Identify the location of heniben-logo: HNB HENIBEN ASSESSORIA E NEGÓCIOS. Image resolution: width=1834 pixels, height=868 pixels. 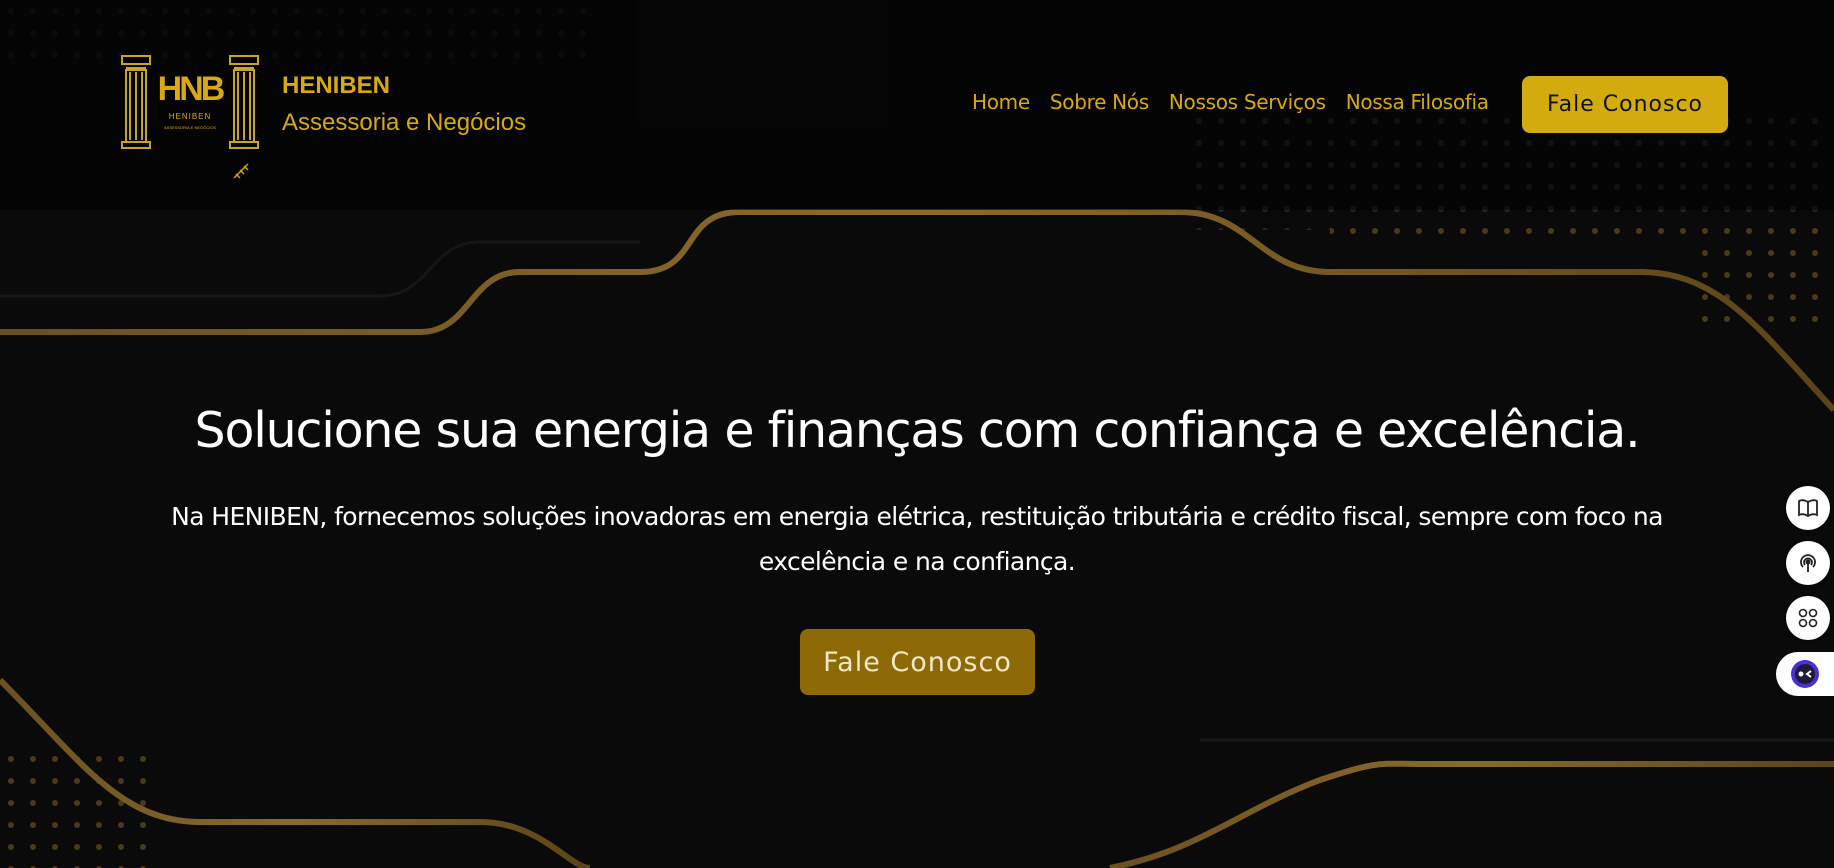
(190, 121).